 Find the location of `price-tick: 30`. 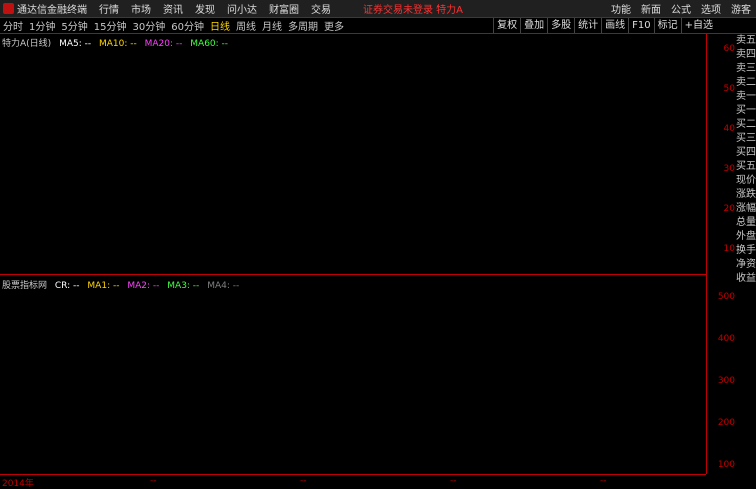

price-tick: 30 is located at coordinates (729, 169).